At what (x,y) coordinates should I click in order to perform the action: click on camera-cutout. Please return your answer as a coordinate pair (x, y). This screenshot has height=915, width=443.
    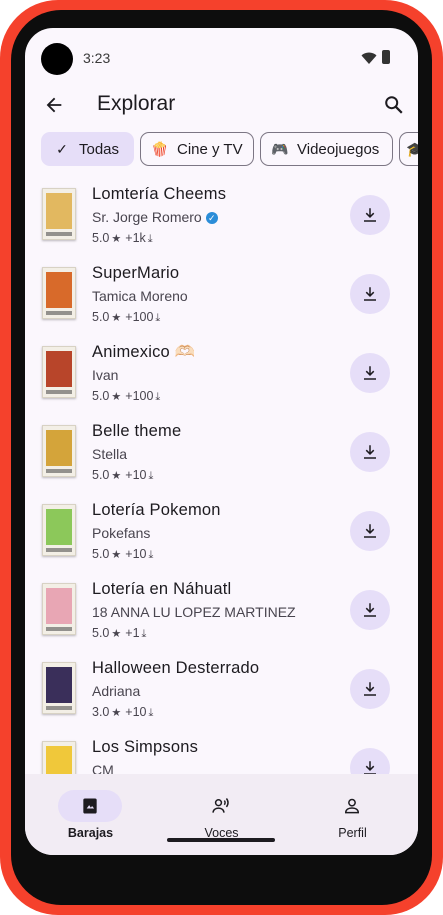
    Looking at the image, I should click on (57, 59).